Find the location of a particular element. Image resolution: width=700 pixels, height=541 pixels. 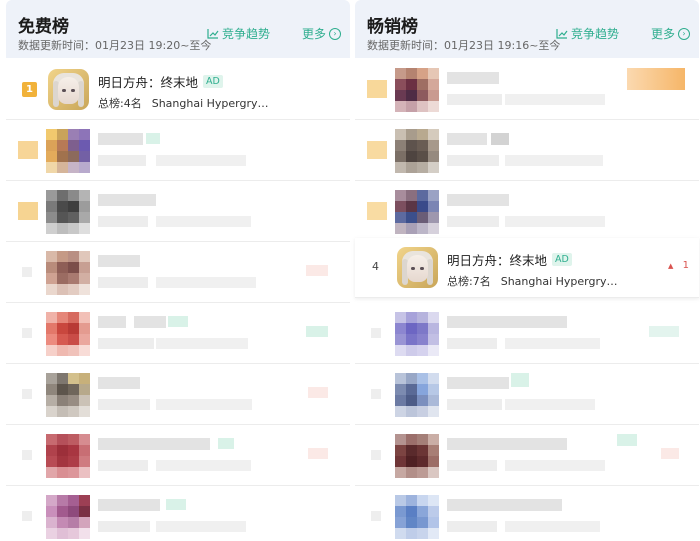

rank-number: 4 is located at coordinates (375, 266).